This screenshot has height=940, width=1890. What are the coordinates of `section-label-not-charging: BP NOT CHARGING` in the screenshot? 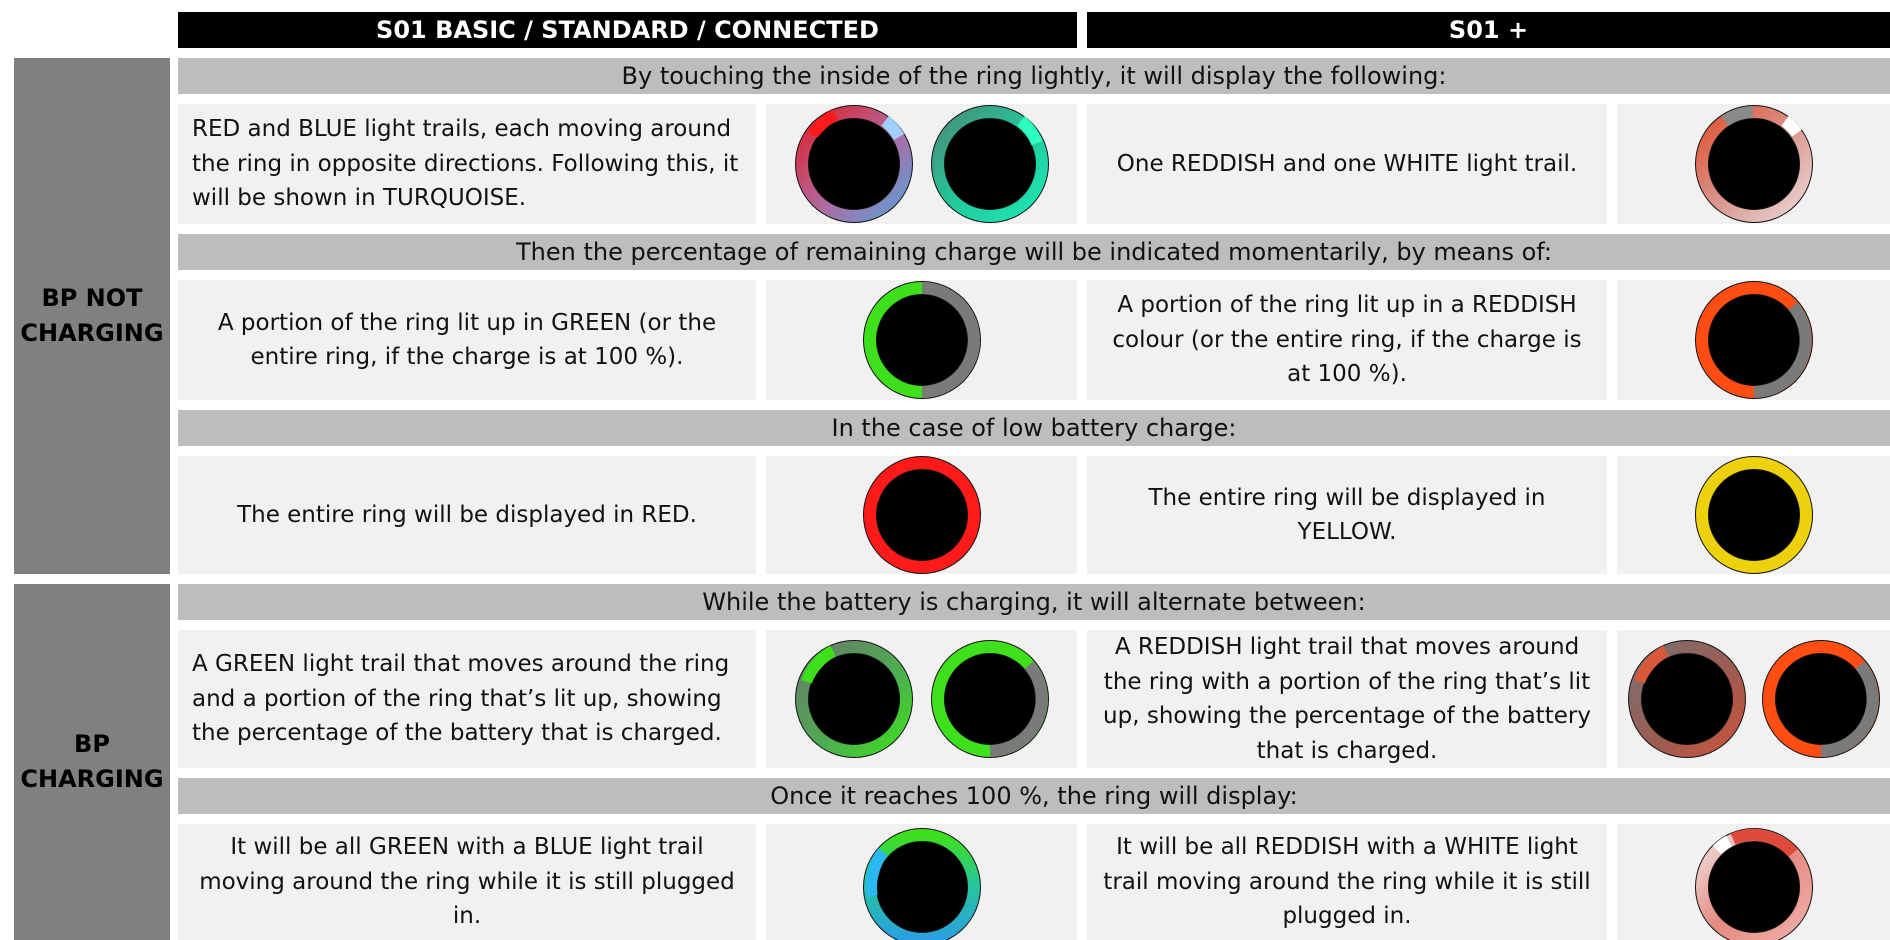 It's located at (92, 316).